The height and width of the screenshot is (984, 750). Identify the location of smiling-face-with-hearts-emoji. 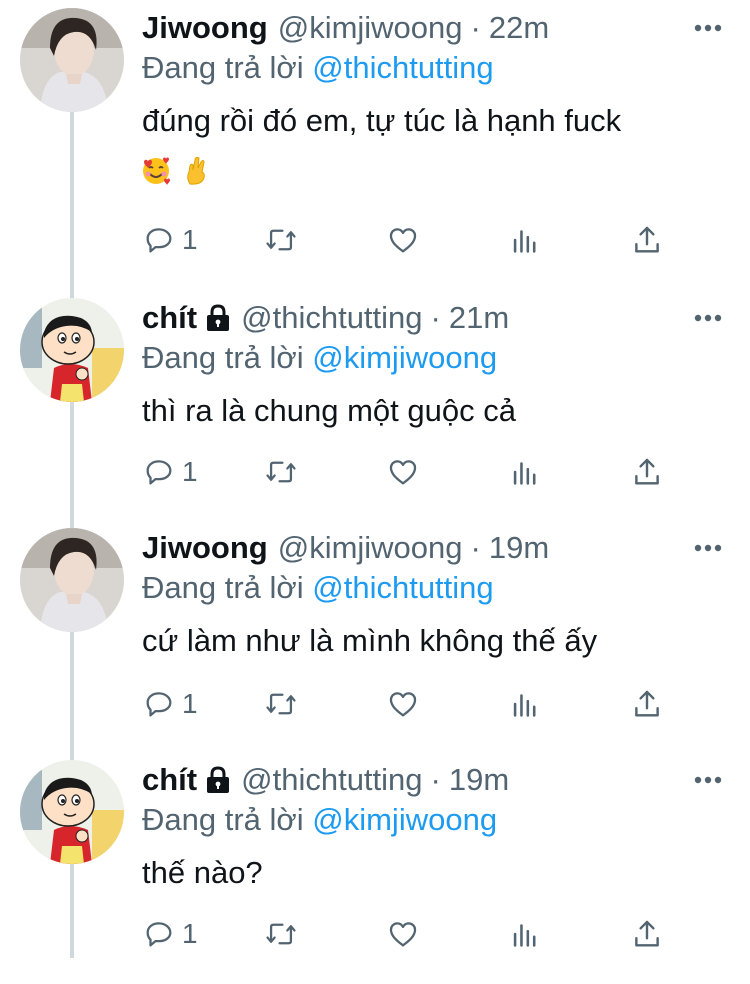
(156, 171).